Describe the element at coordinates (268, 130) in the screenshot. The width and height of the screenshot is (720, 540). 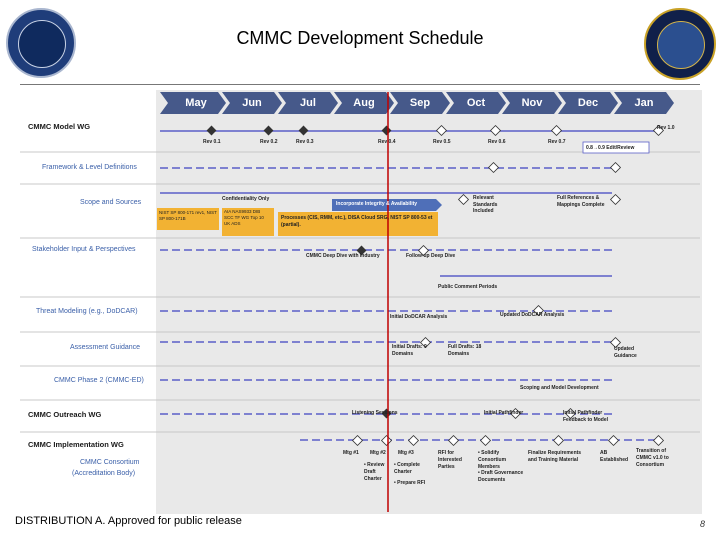
I see `milestone-rev02` at that location.